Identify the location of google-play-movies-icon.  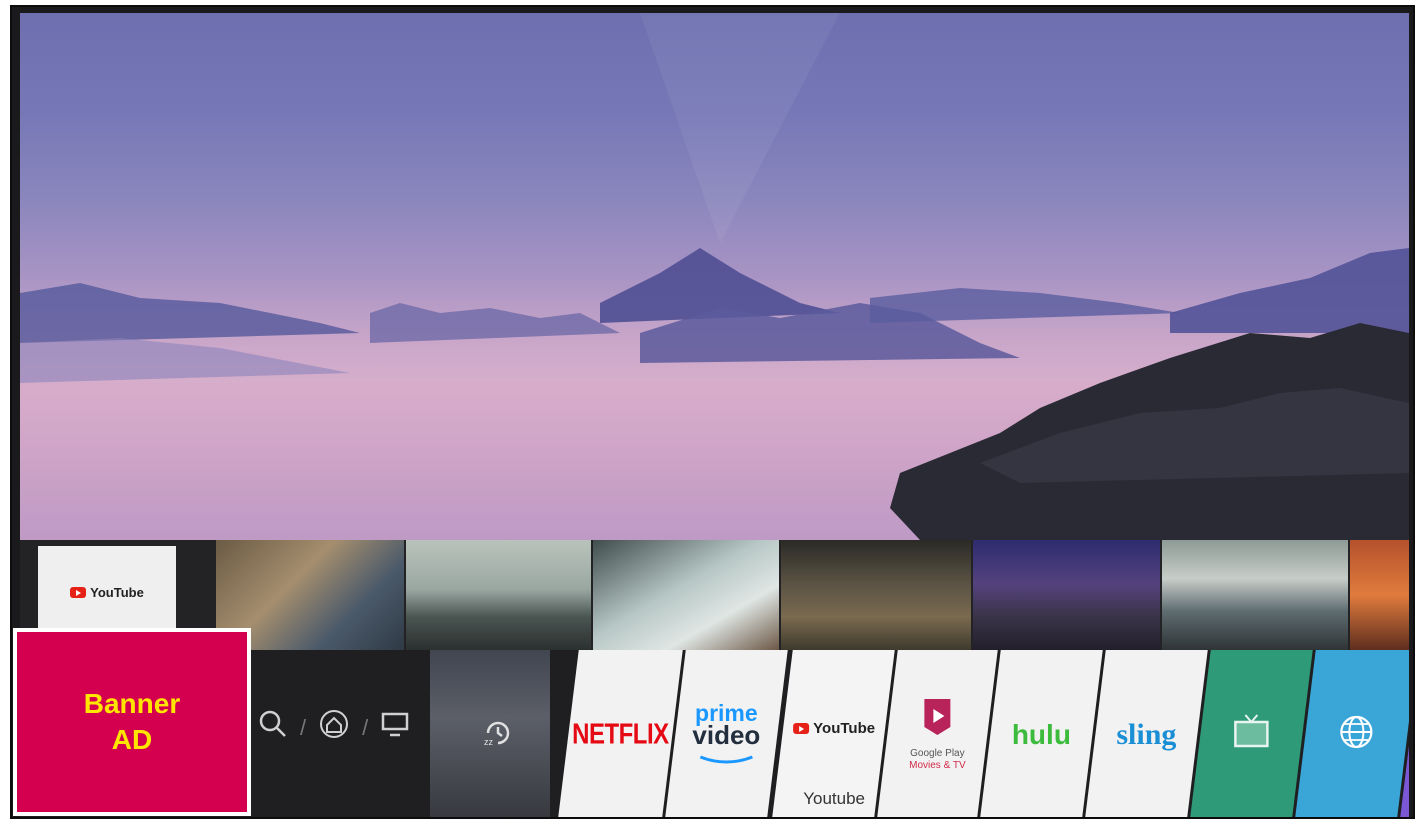
(937, 719).